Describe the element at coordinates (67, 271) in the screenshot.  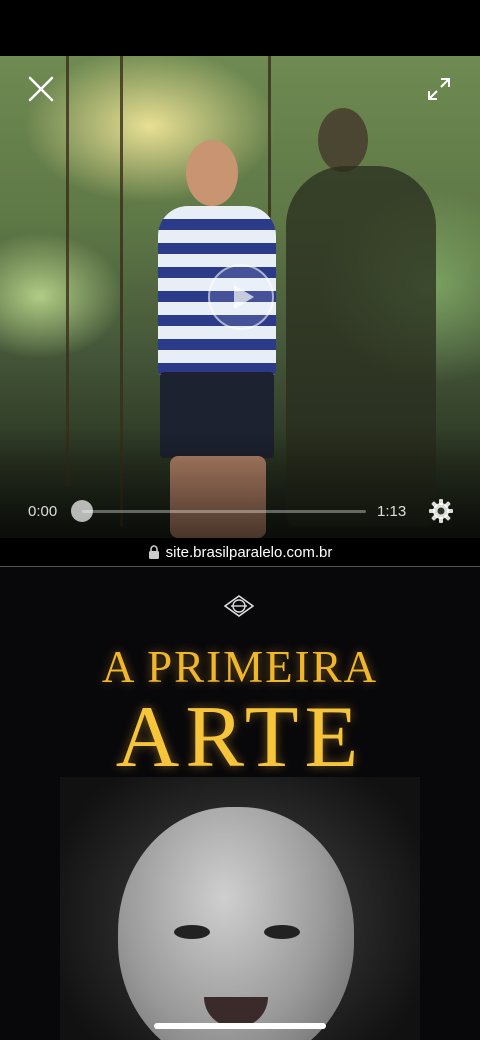
I see `stage-cable` at that location.